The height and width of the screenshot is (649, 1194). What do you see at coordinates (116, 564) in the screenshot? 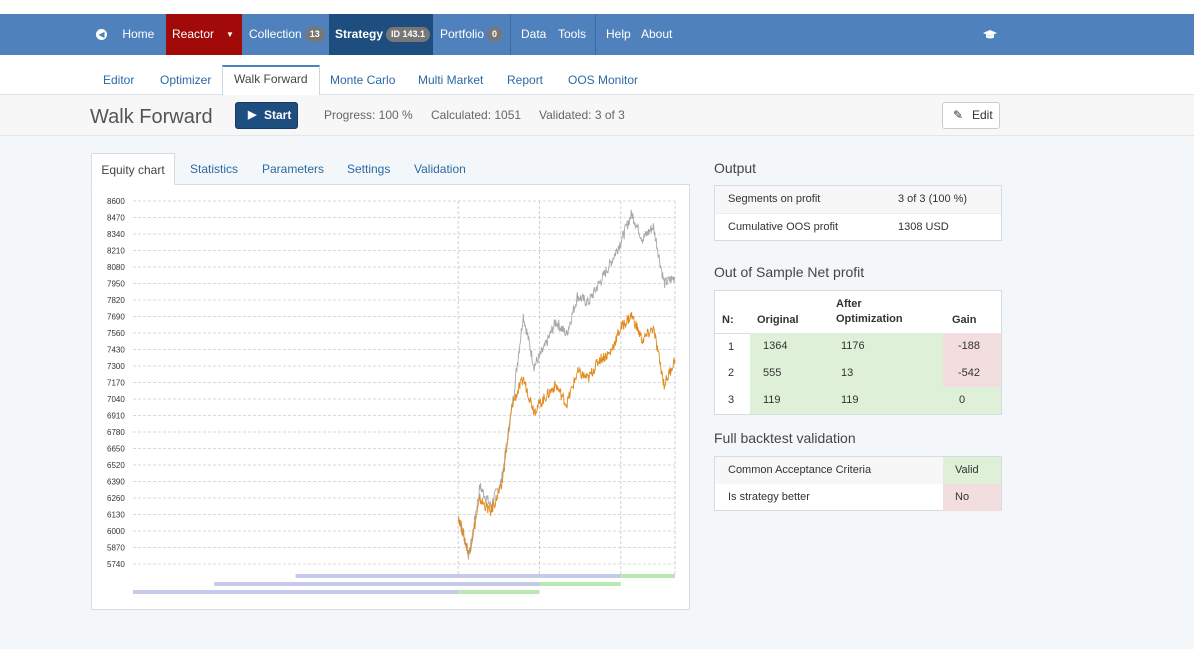
I see `y-tick-label: 5740` at bounding box center [116, 564].